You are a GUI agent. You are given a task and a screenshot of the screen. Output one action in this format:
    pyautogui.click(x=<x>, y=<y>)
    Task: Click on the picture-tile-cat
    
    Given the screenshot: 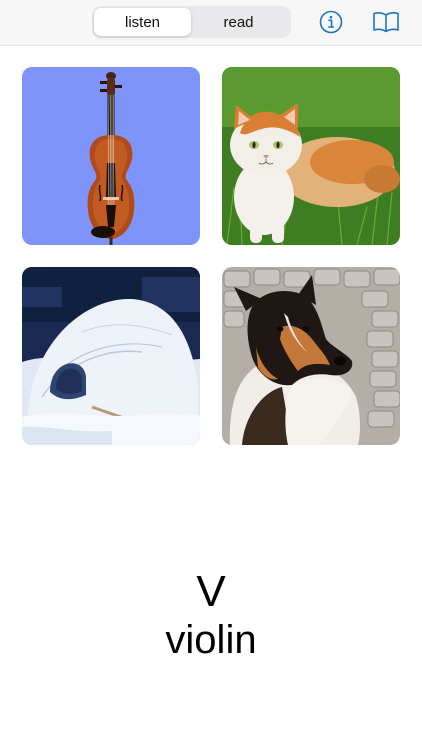 What is the action you would take?
    pyautogui.click(x=311, y=156)
    